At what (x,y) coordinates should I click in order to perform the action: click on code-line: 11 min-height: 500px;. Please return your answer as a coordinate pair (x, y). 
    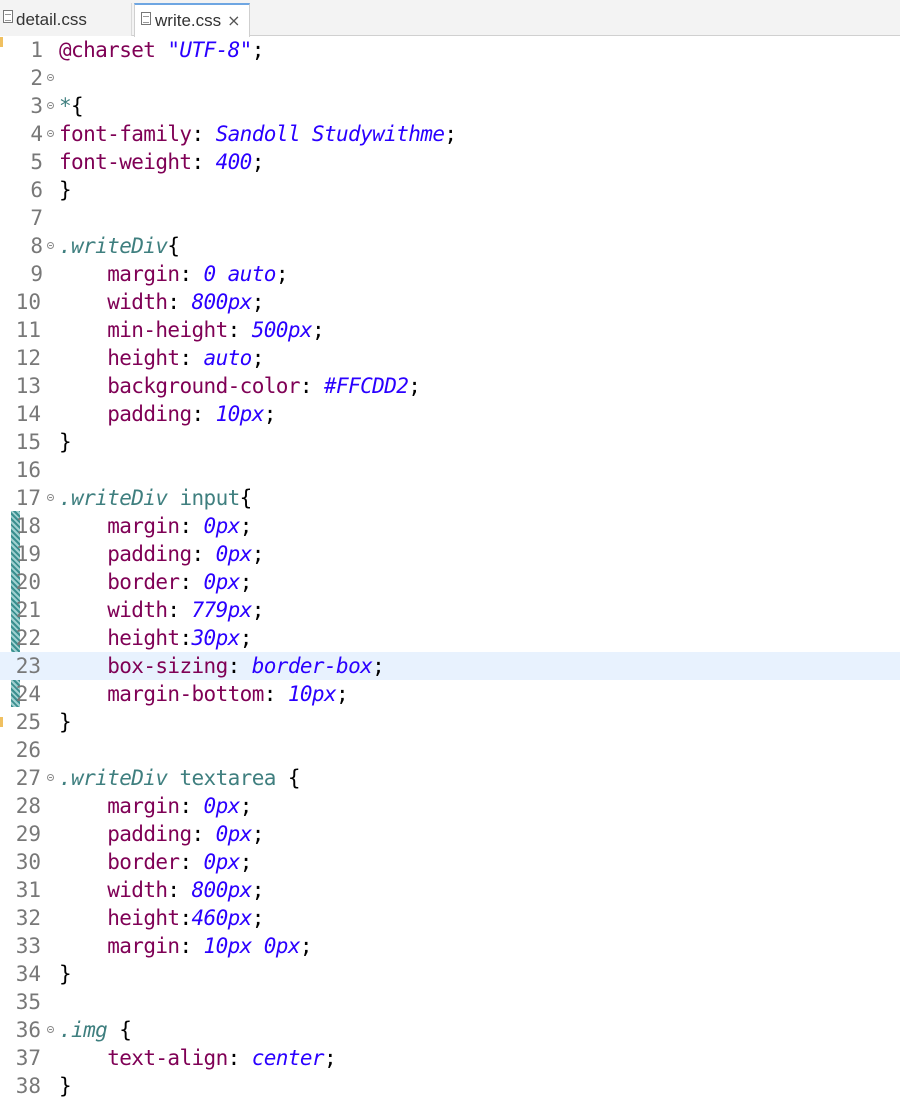
    Looking at the image, I should click on (450, 330).